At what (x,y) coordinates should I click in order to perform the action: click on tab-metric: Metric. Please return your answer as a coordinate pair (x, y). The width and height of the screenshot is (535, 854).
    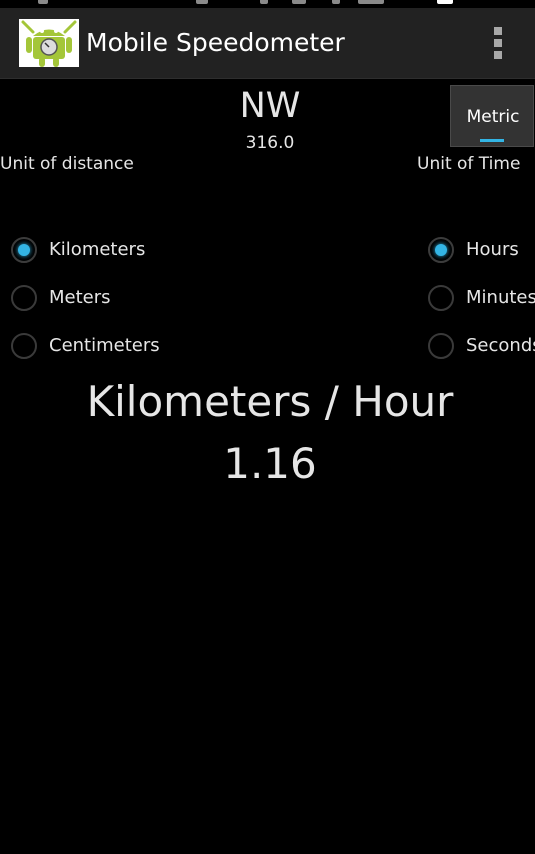
    Looking at the image, I should click on (492, 116).